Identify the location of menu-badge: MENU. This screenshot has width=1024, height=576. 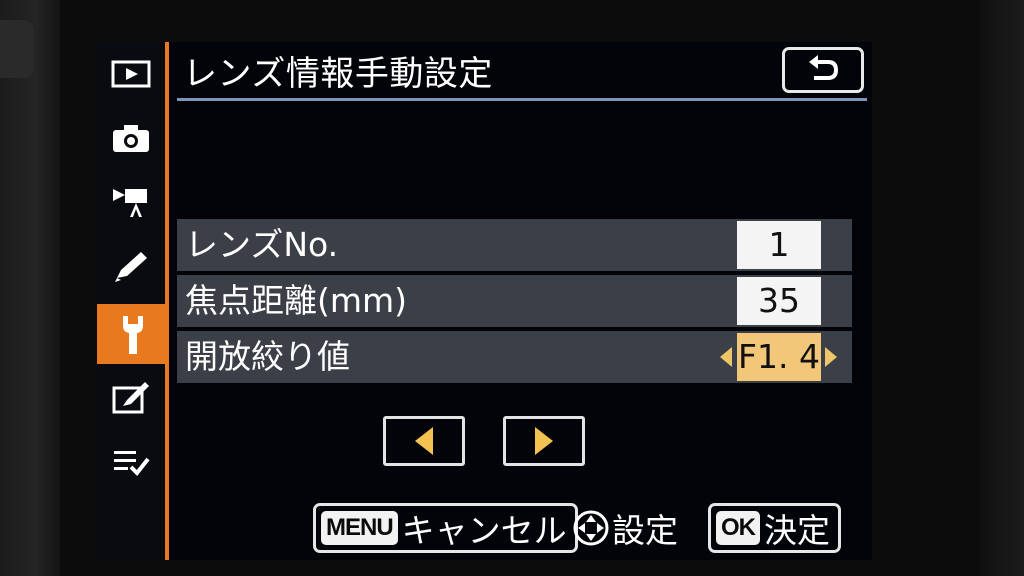
(359, 528).